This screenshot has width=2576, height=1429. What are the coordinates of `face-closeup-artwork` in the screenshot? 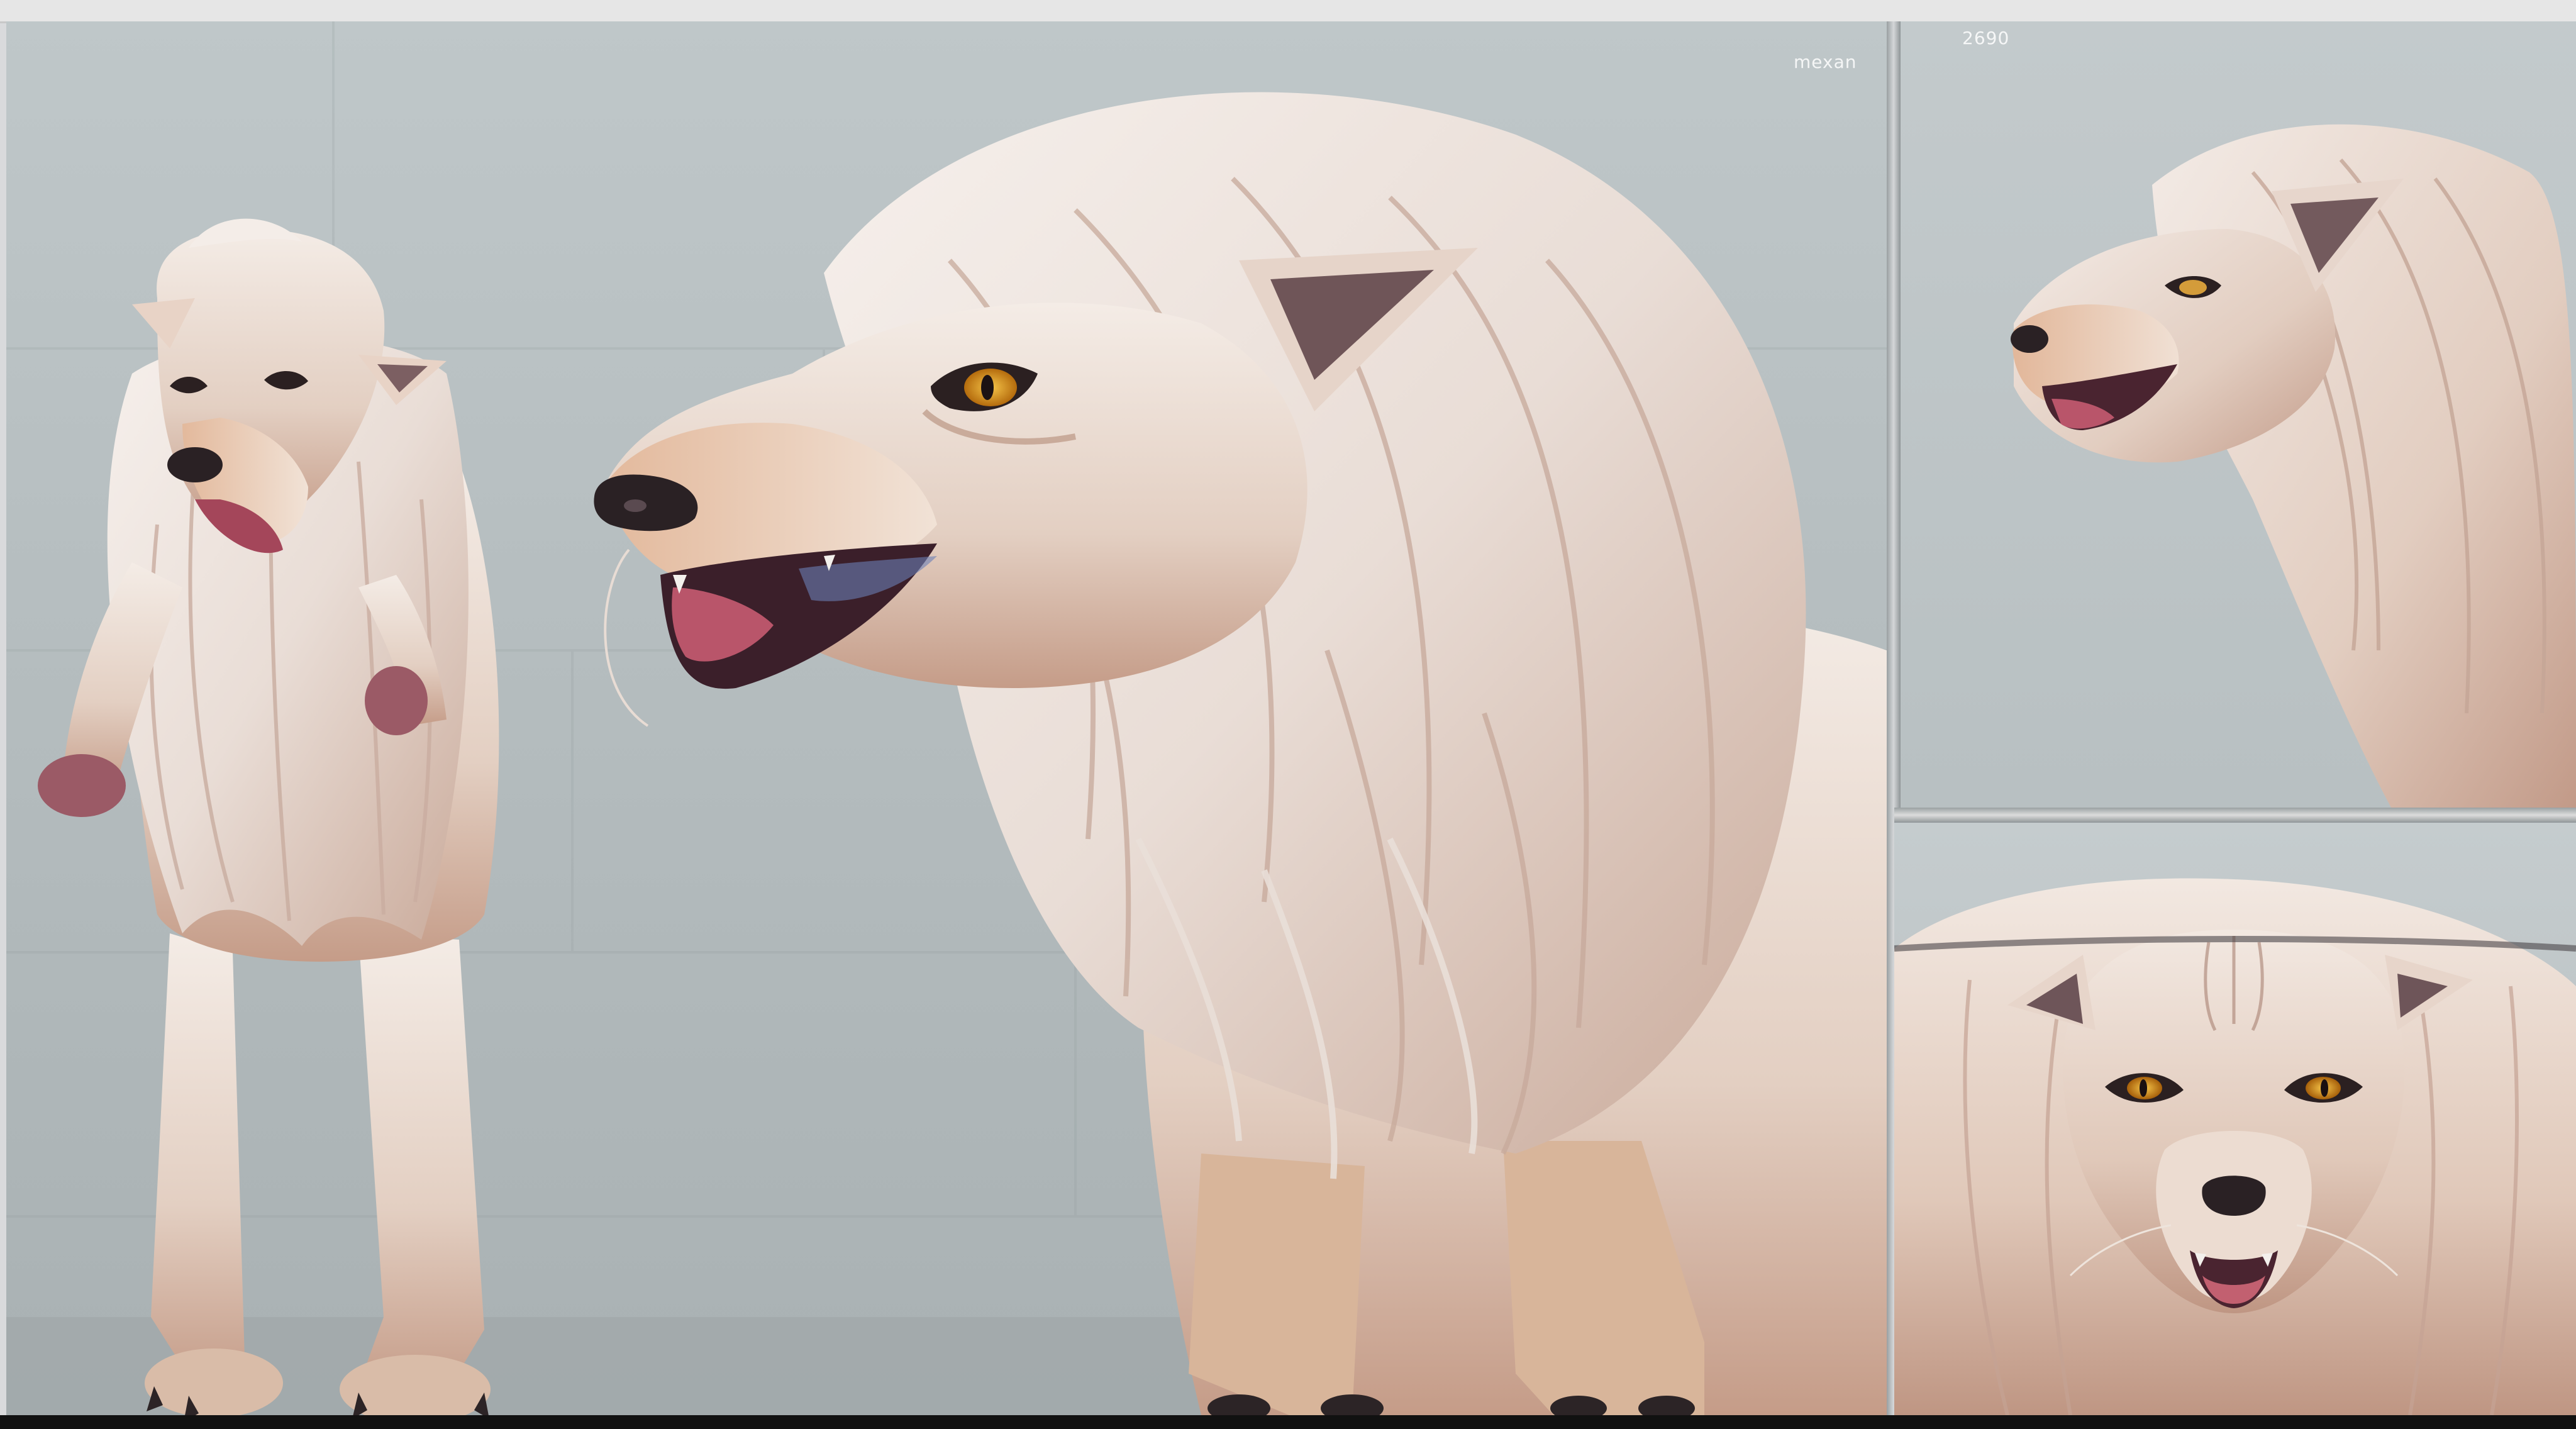 It's located at (2235, 1146).